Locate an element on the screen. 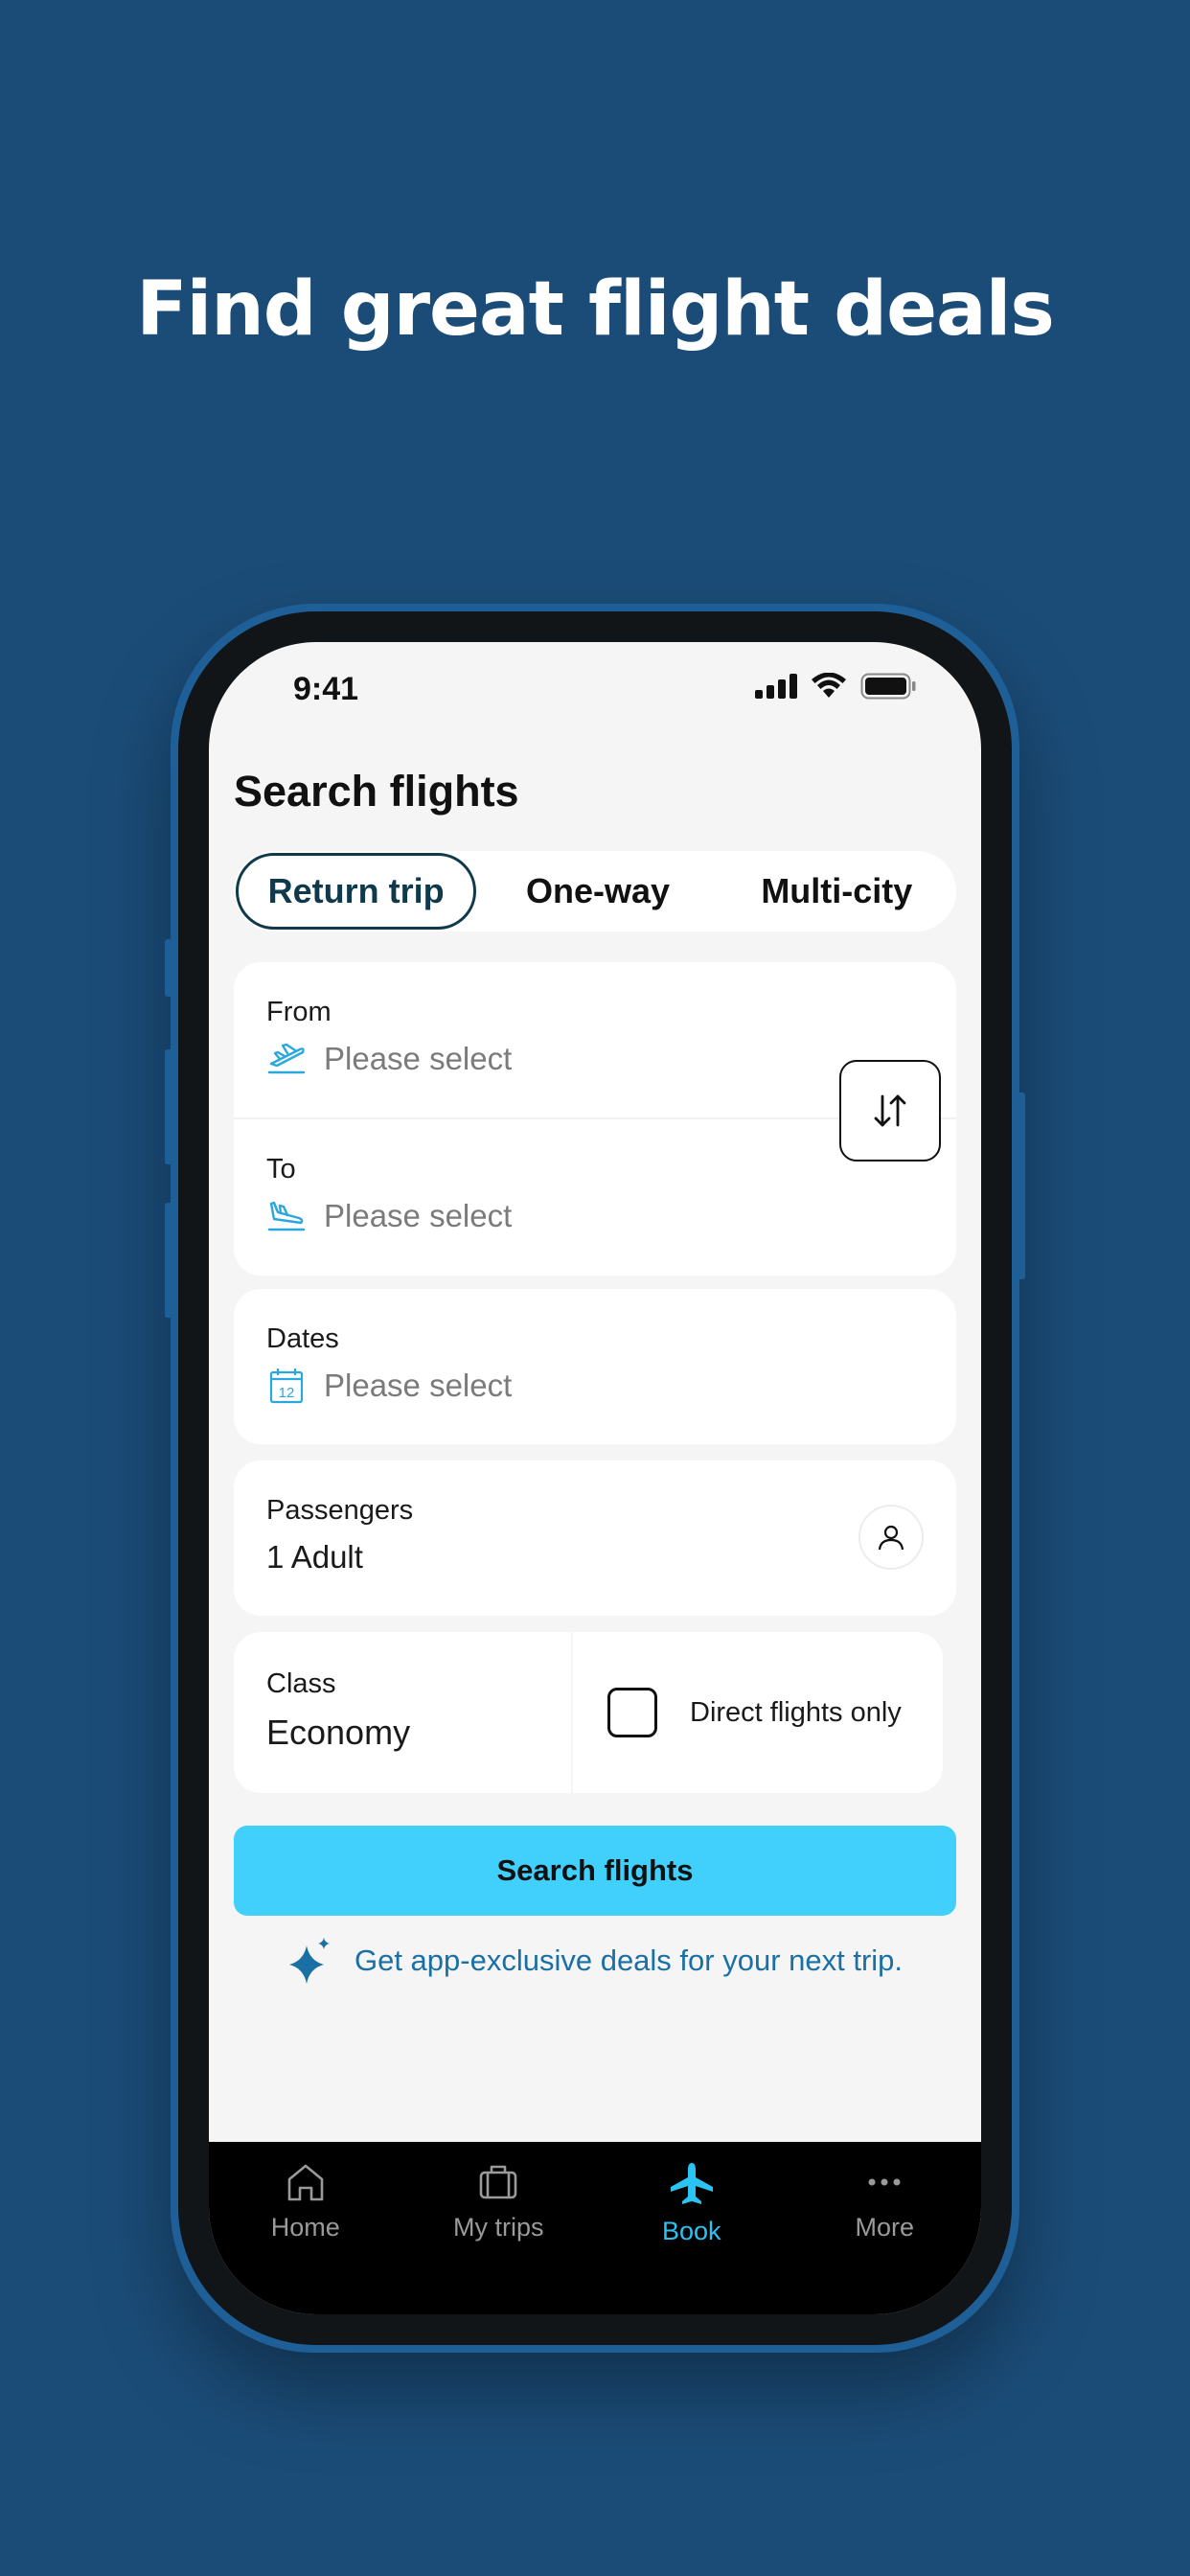  tab-home-label: Home is located at coordinates (305, 2227).